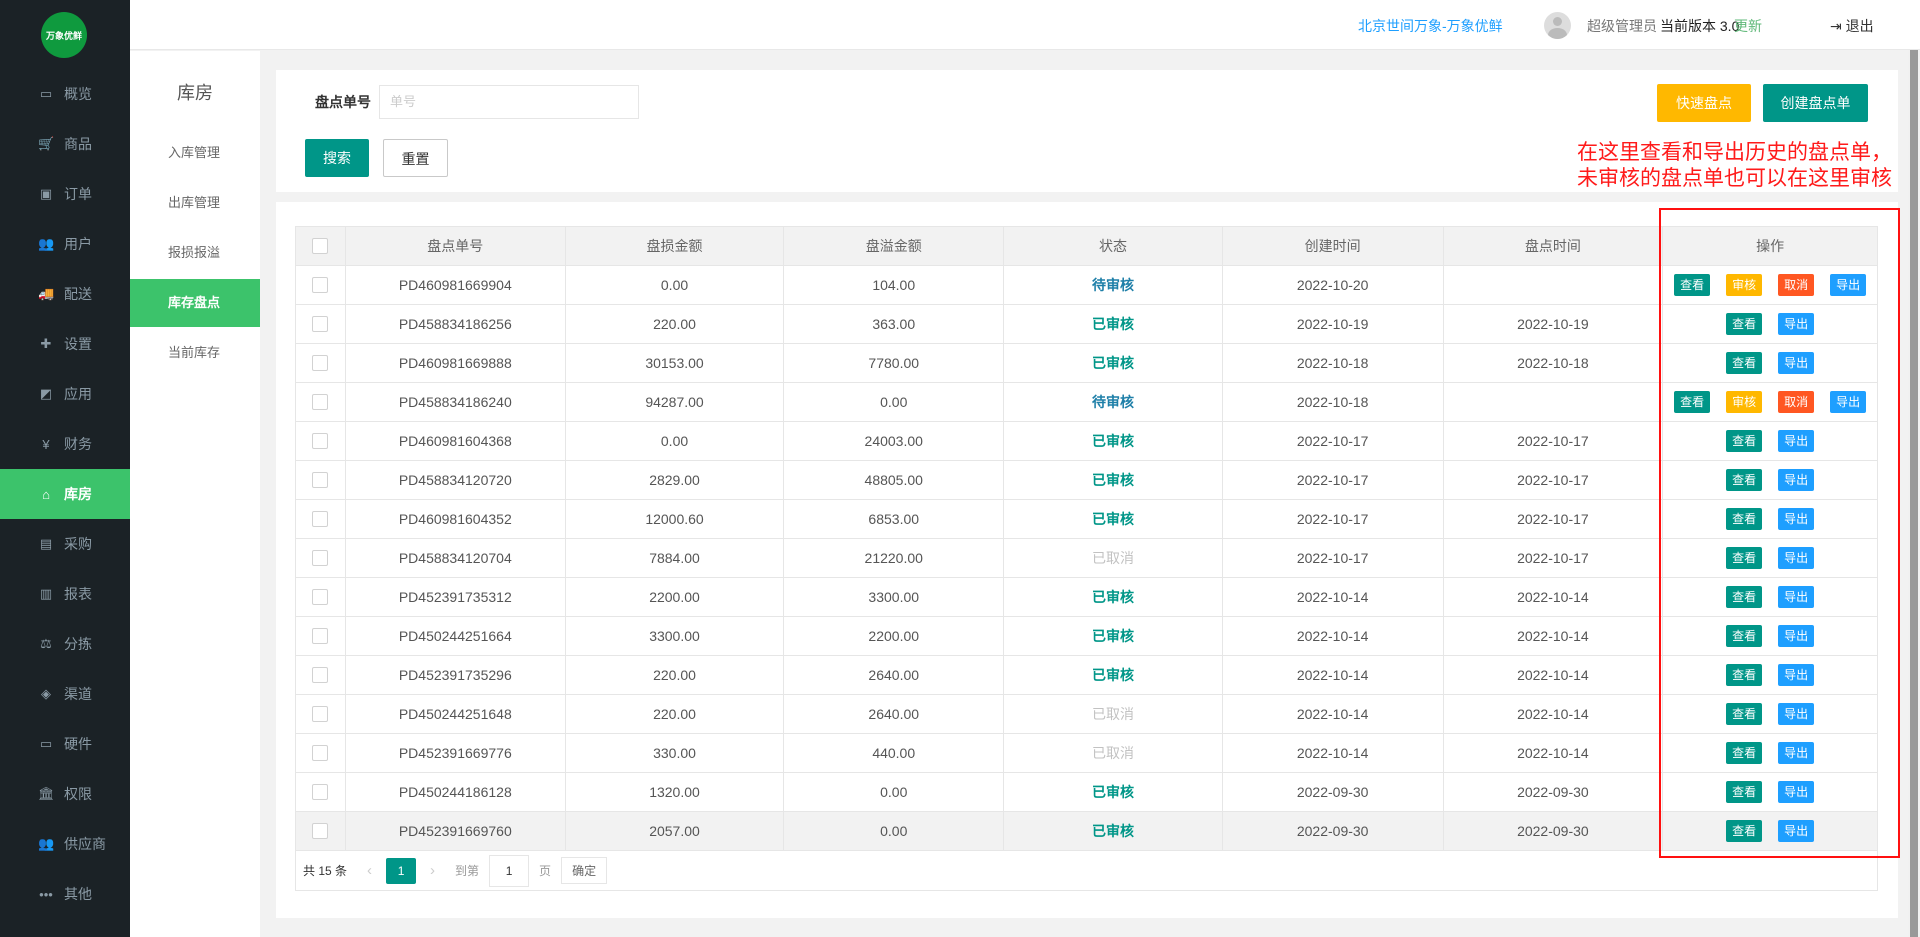  Describe the element at coordinates (1748, 26) in the screenshot. I see `update-link: 更新` at that location.